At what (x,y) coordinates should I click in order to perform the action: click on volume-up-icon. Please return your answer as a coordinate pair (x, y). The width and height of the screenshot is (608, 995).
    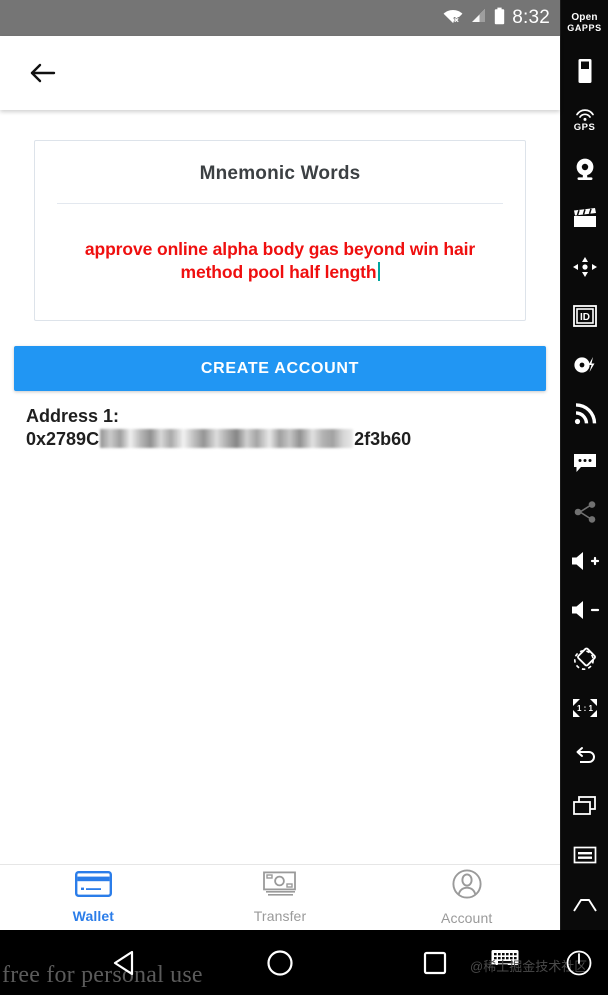
    Looking at the image, I should click on (584, 560).